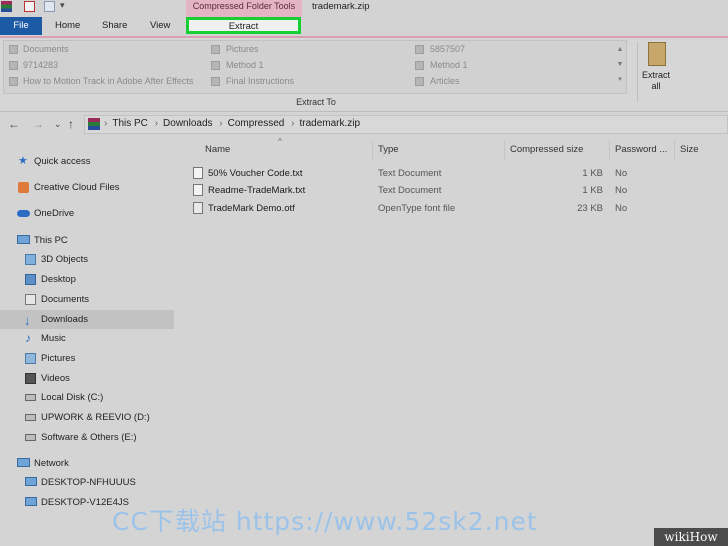 Image resolution: width=728 pixels, height=546 pixels. Describe the element at coordinates (410, 190) in the screenshot. I see `file-type: Text Document` at that location.